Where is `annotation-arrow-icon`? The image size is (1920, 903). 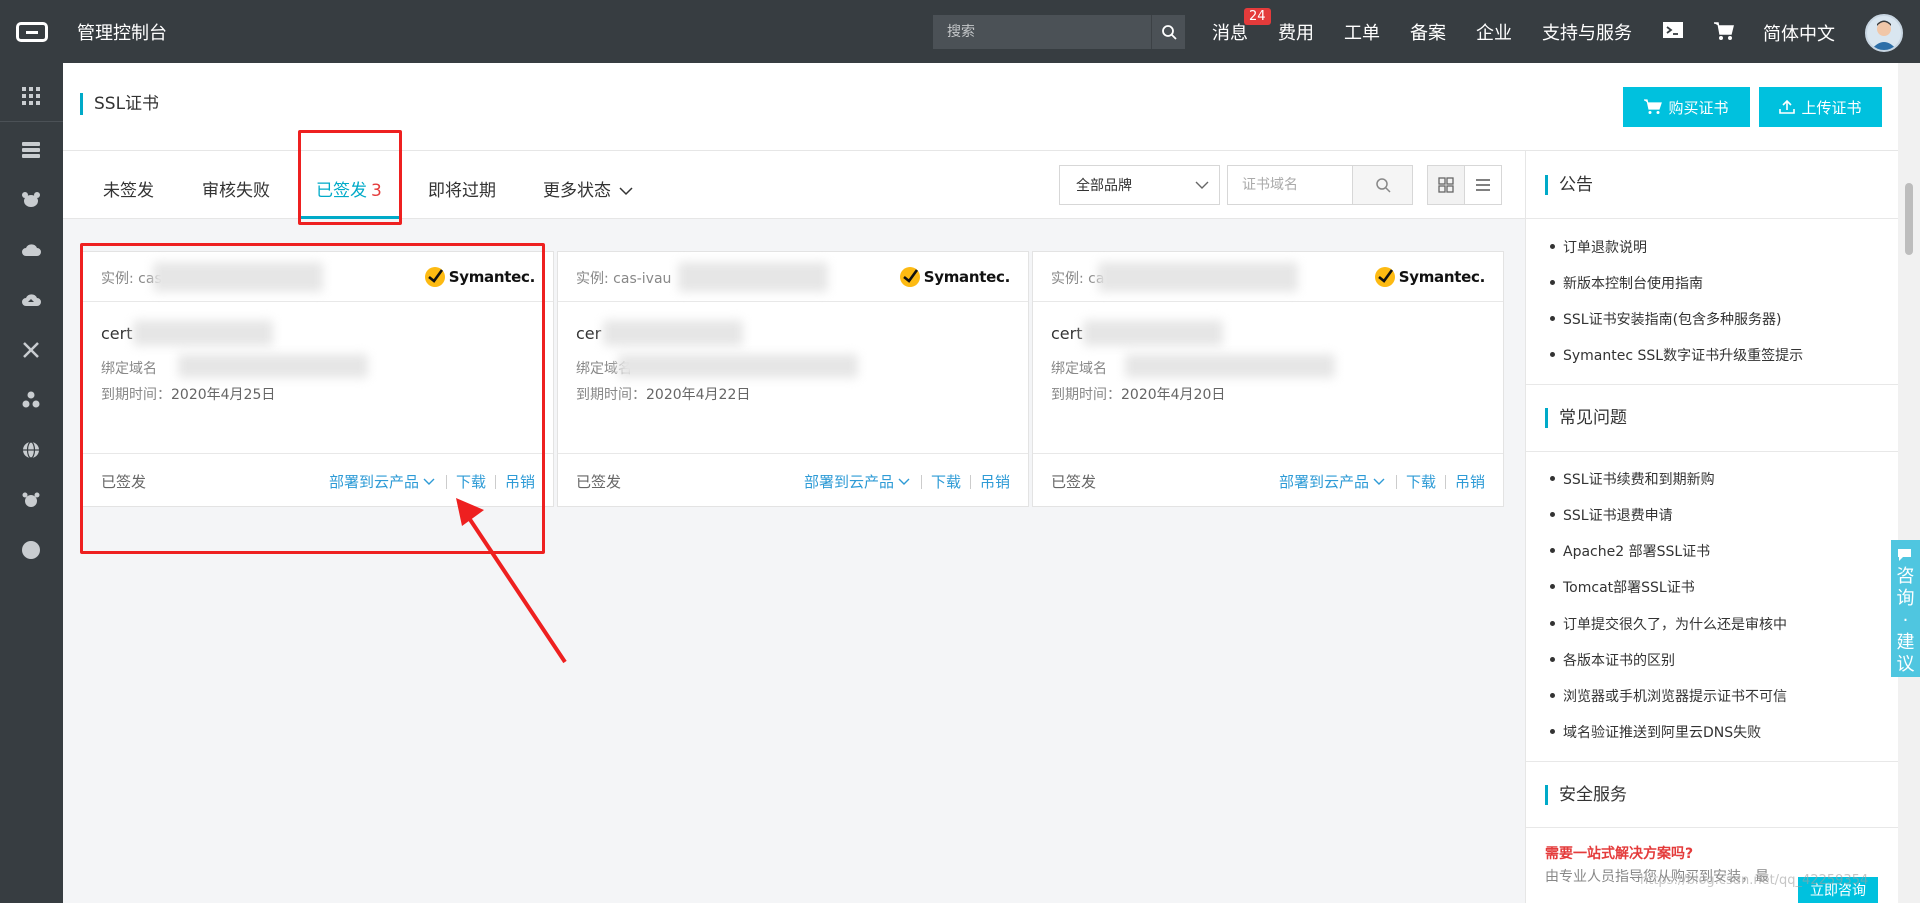
annotation-arrow-icon is located at coordinates (511, 581).